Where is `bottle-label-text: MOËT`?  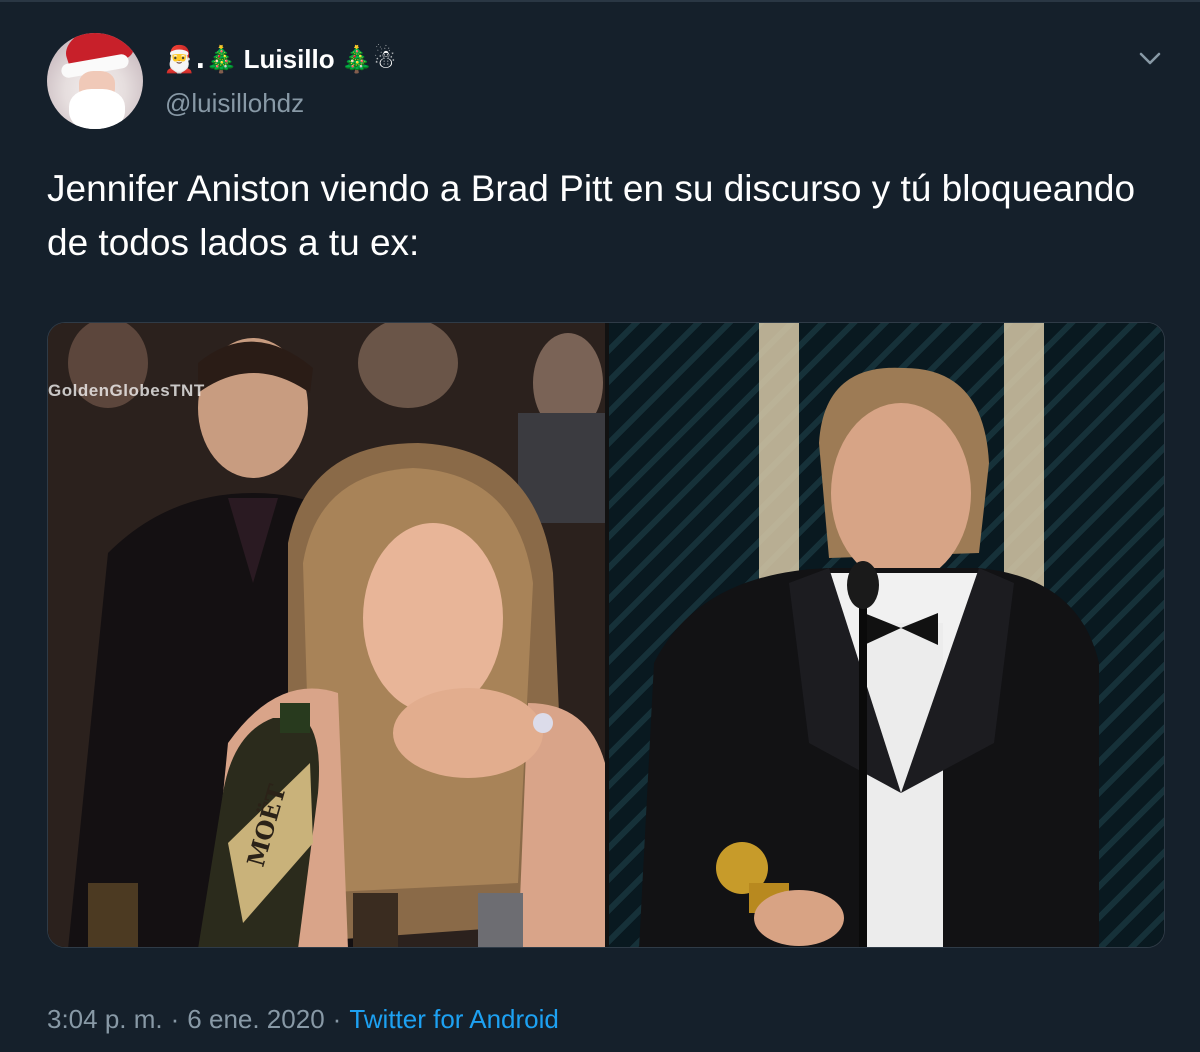 bottle-label-text: MOËT is located at coordinates (266, 825).